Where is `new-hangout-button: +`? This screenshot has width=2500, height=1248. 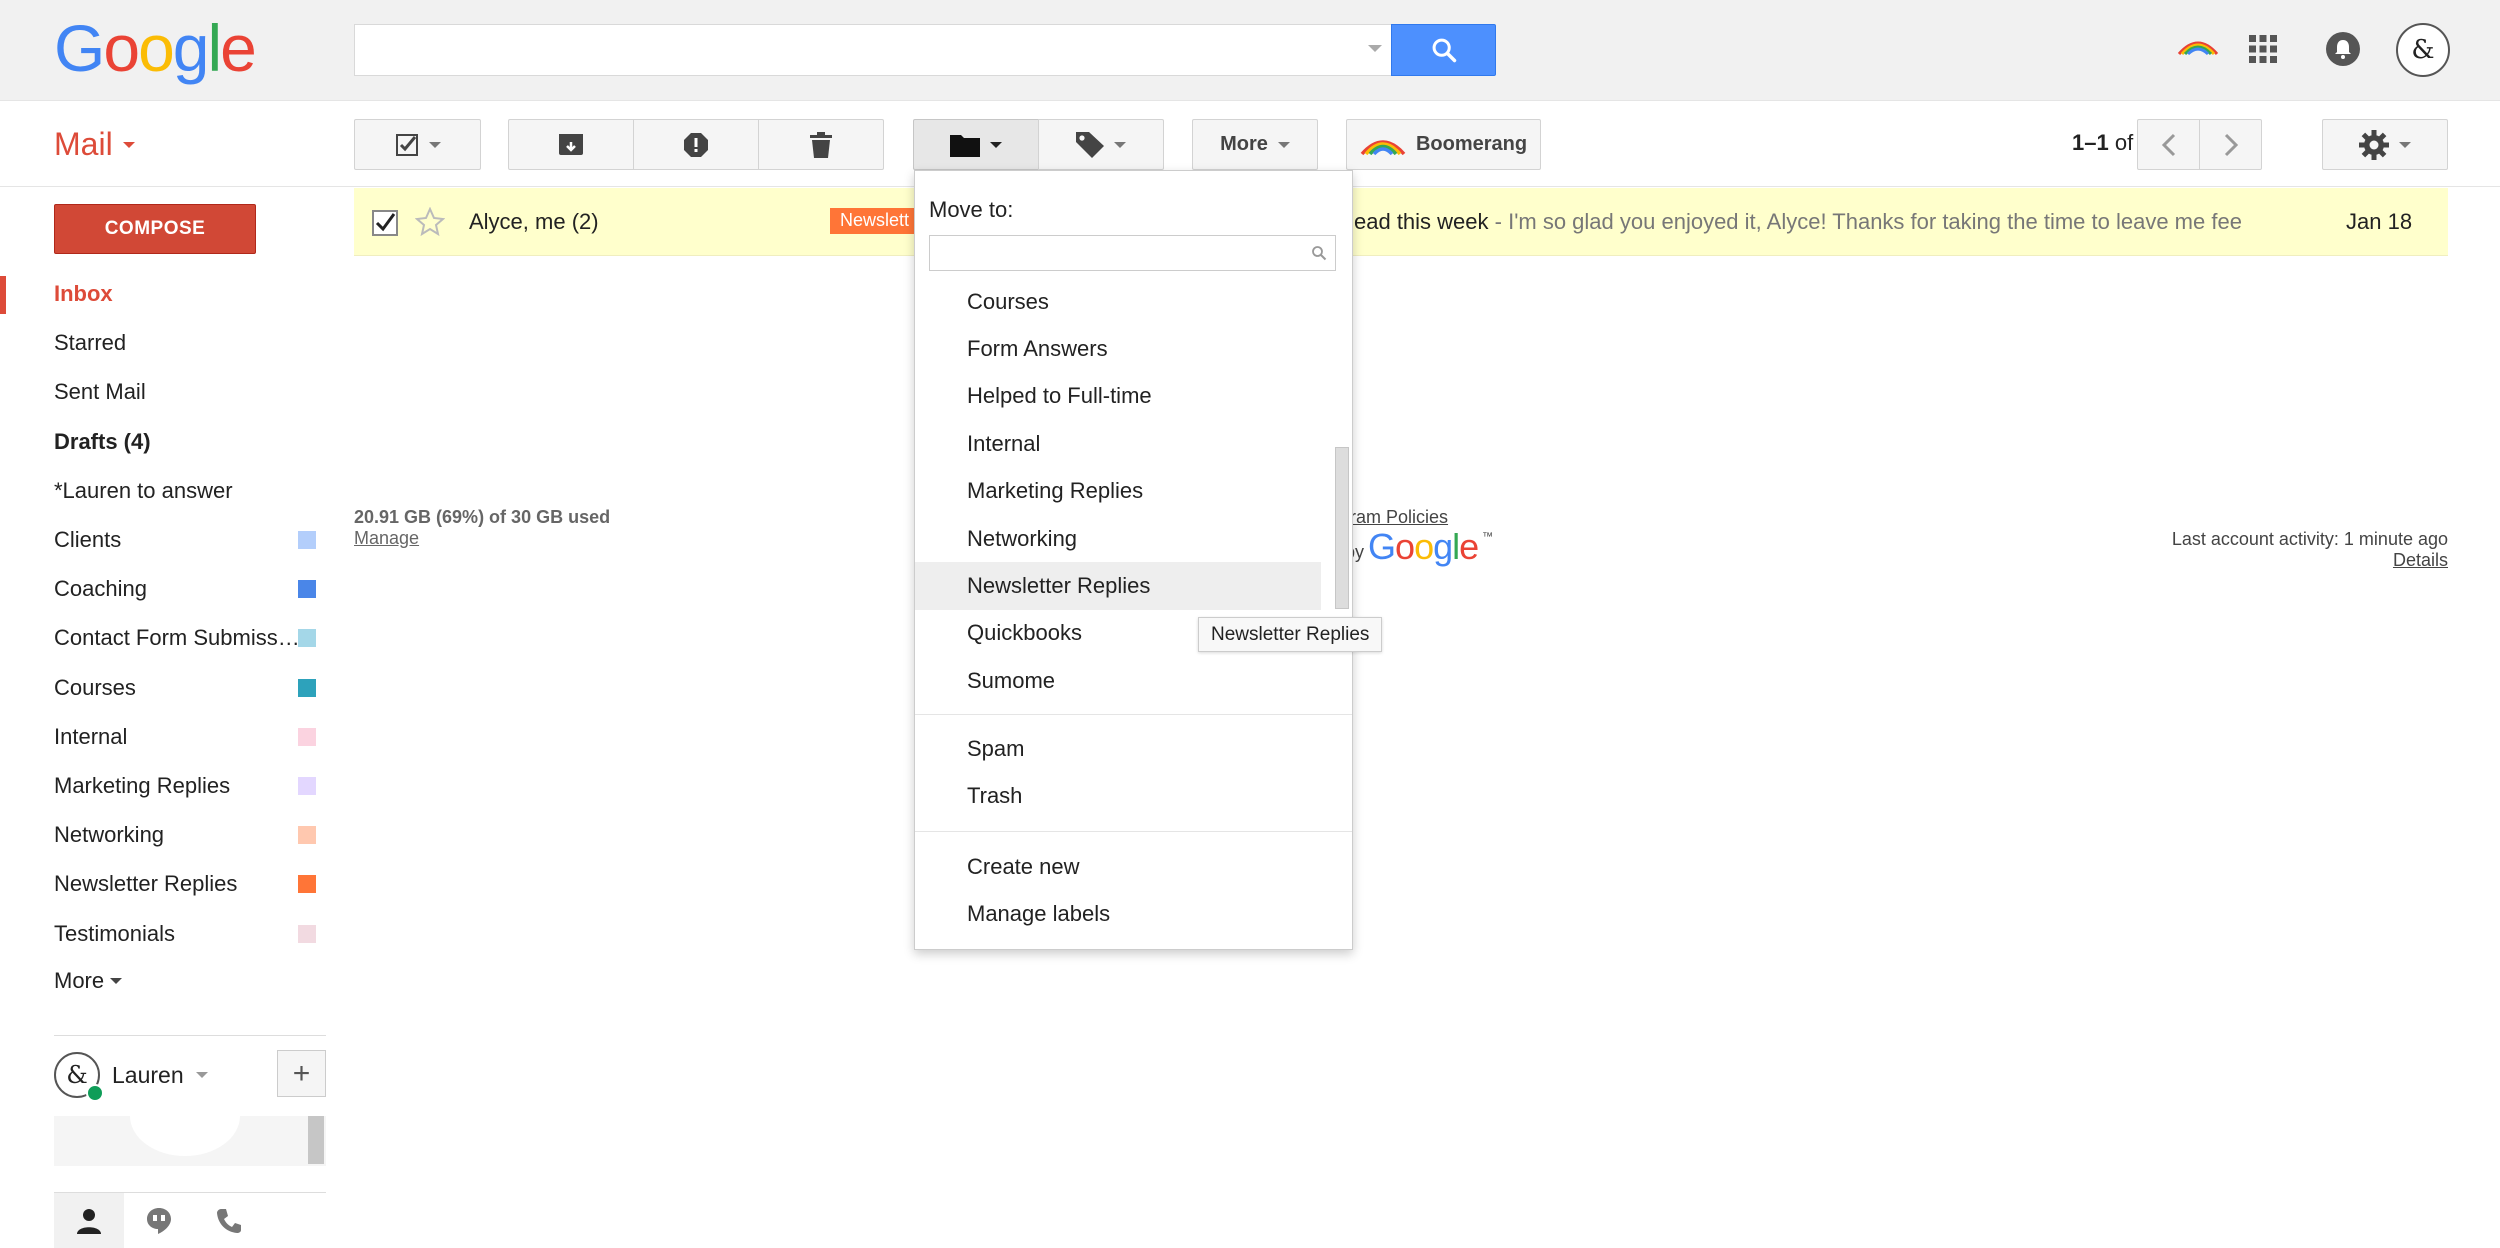 new-hangout-button: + is located at coordinates (301, 1073).